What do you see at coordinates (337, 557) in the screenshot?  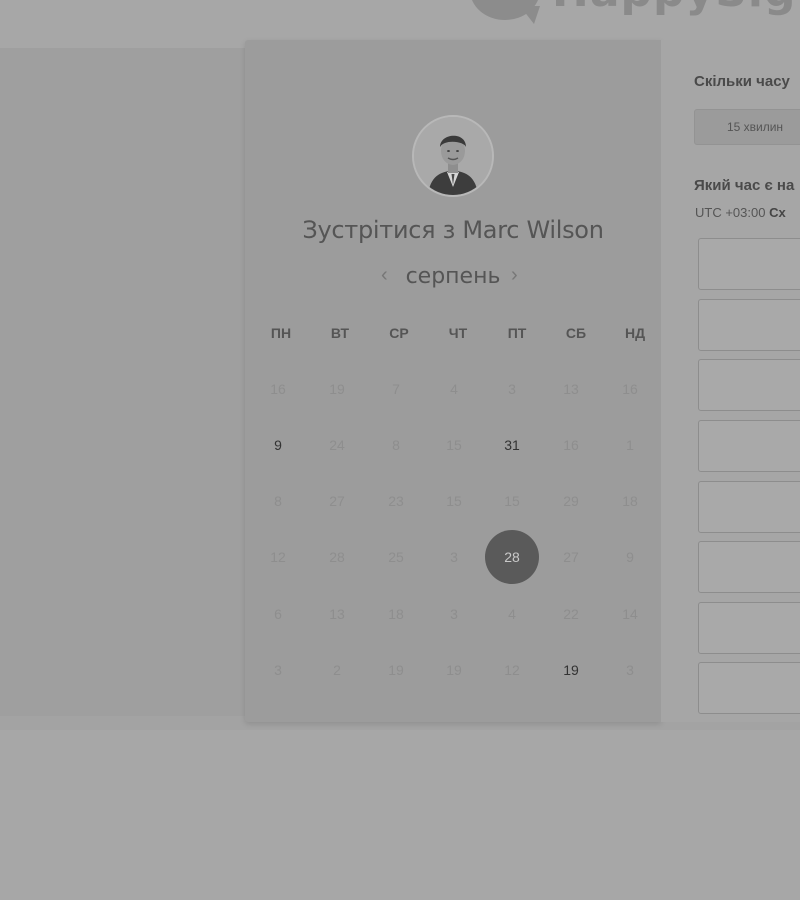 I see `calendar-day: 28` at bounding box center [337, 557].